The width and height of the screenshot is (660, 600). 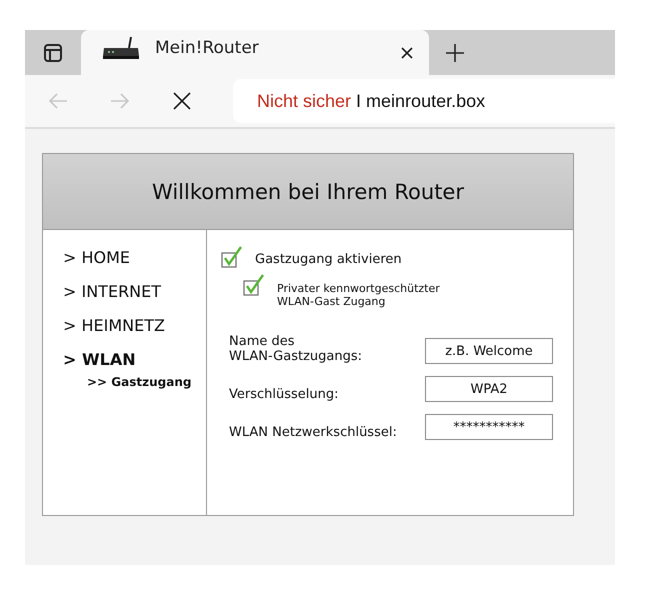 I want to click on nav-link: > WLAN, so click(x=99, y=360).